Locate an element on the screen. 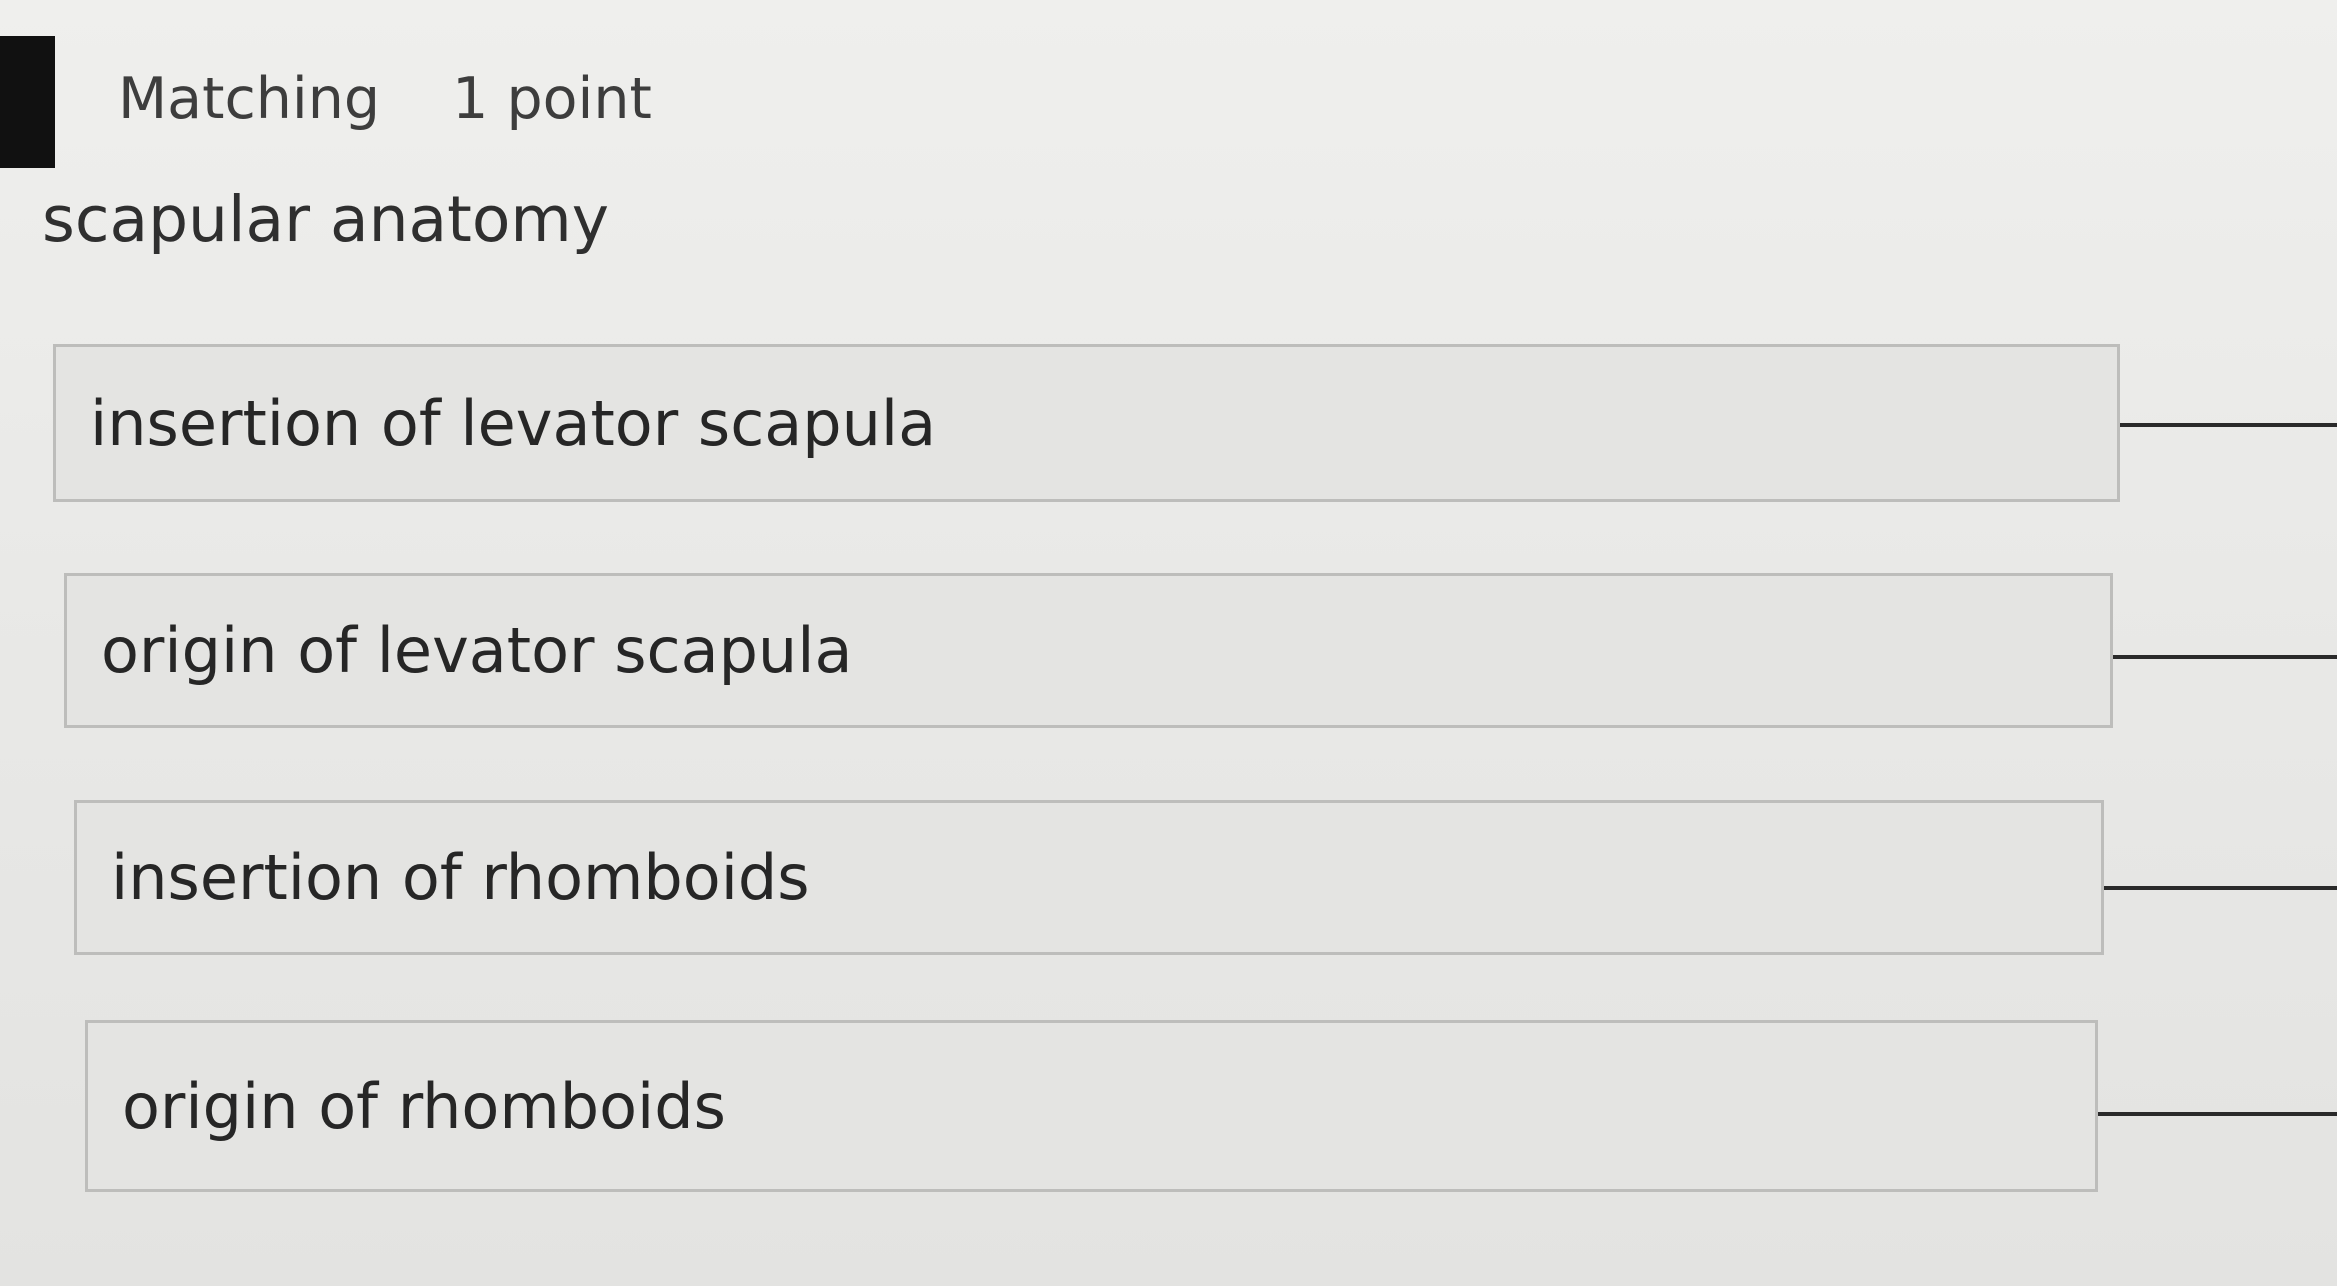  match-item-box: insertion of rhomboids is located at coordinates (1089, 877).